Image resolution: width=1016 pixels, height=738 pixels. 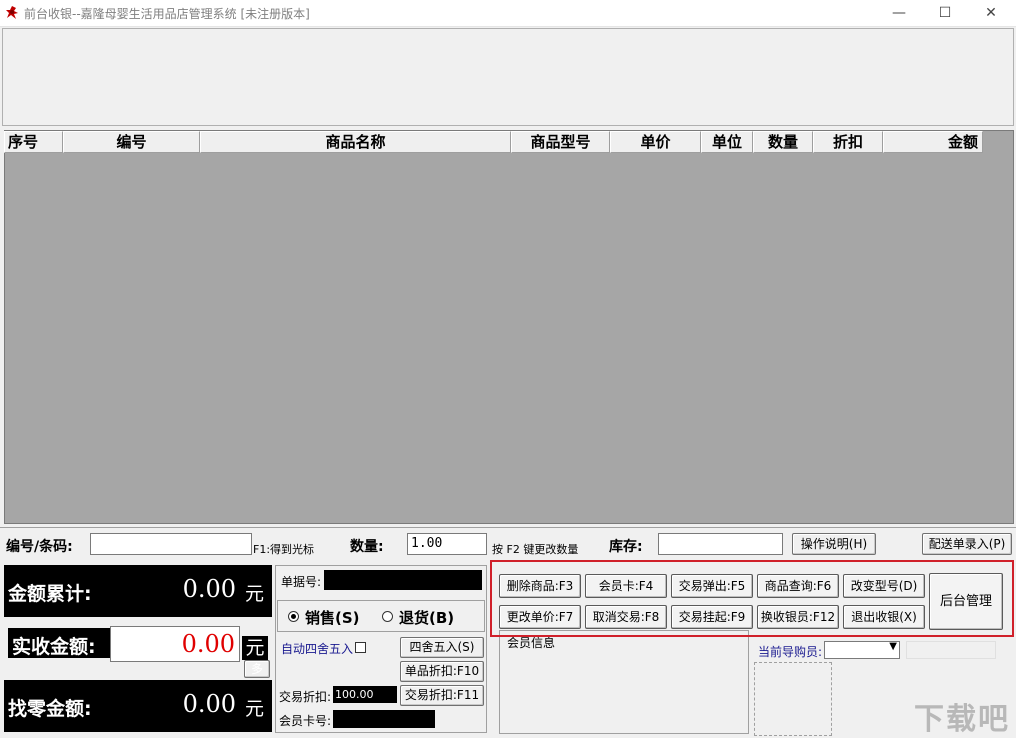 I want to click on received-label-box: 实收金额:, so click(x=59, y=643).